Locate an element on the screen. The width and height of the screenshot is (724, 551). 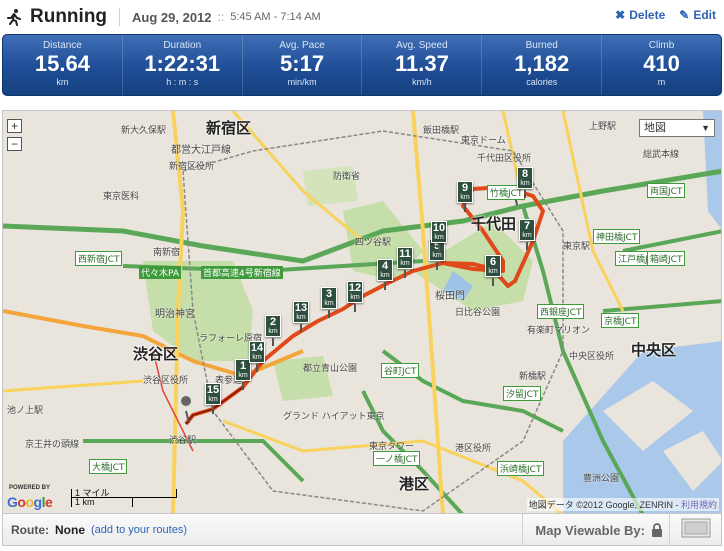
map-label-ikenoue: 池ノ上駅 is located at coordinates (25, 411).